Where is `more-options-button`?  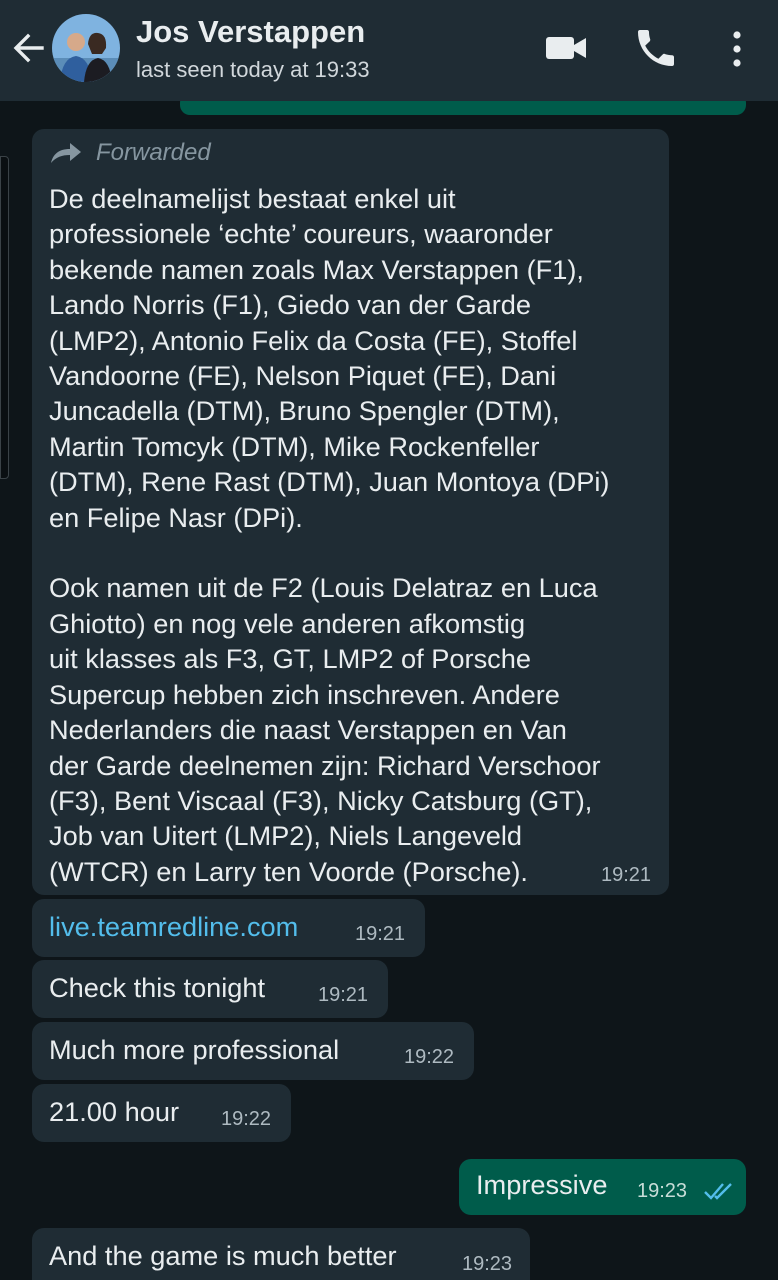 more-options-button is located at coordinates (737, 49).